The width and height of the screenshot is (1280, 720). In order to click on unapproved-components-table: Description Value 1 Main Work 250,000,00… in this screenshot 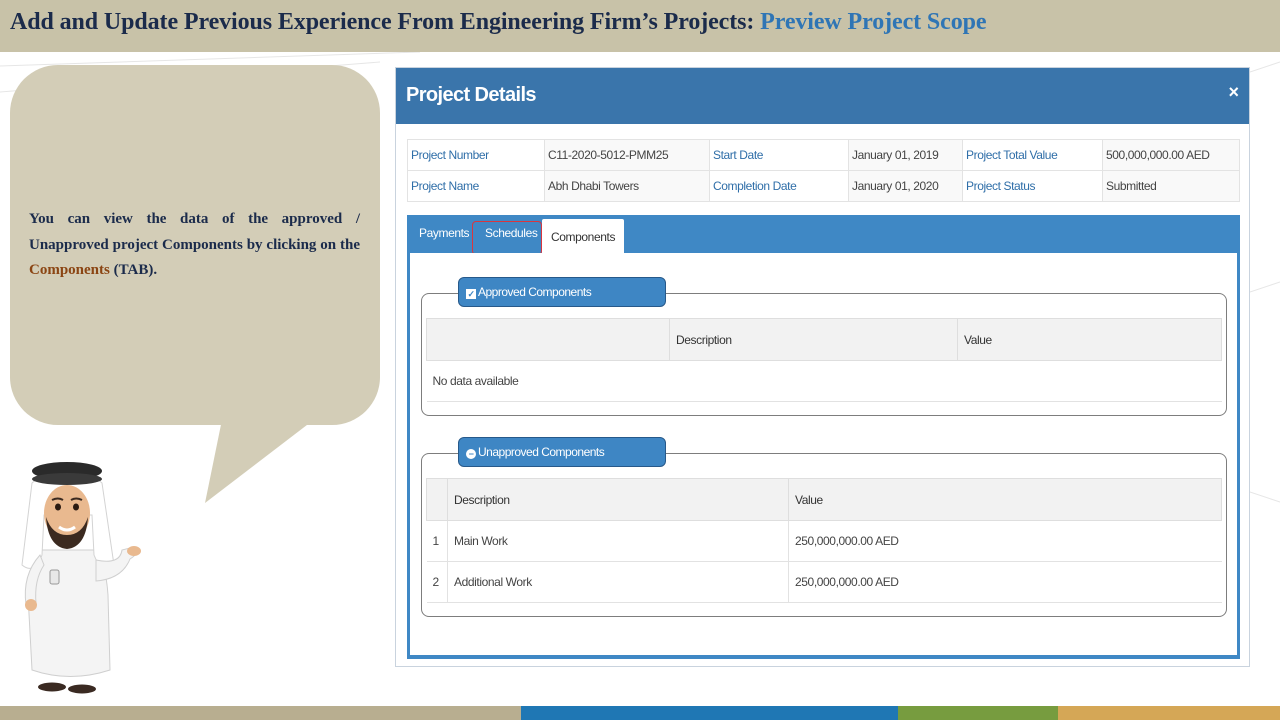, I will do `click(824, 540)`.